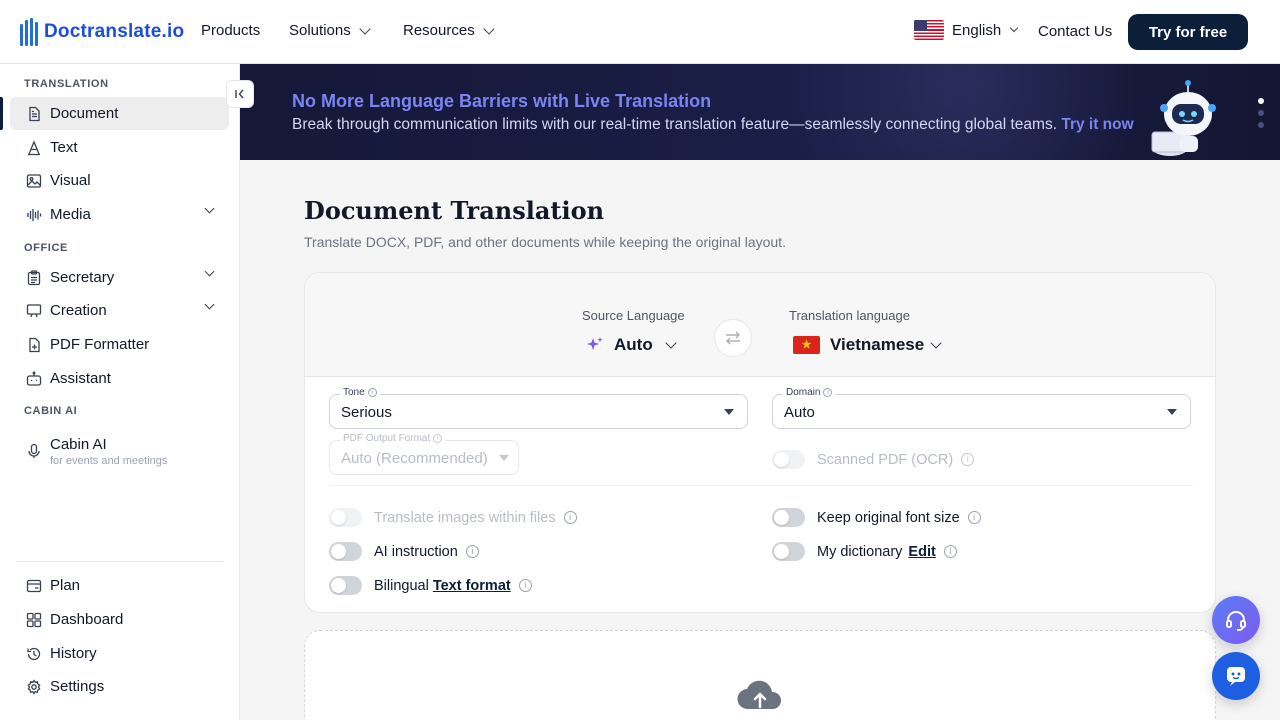 This screenshot has height=720, width=1280. I want to click on nav-solutions: Solutions, so click(330, 30).